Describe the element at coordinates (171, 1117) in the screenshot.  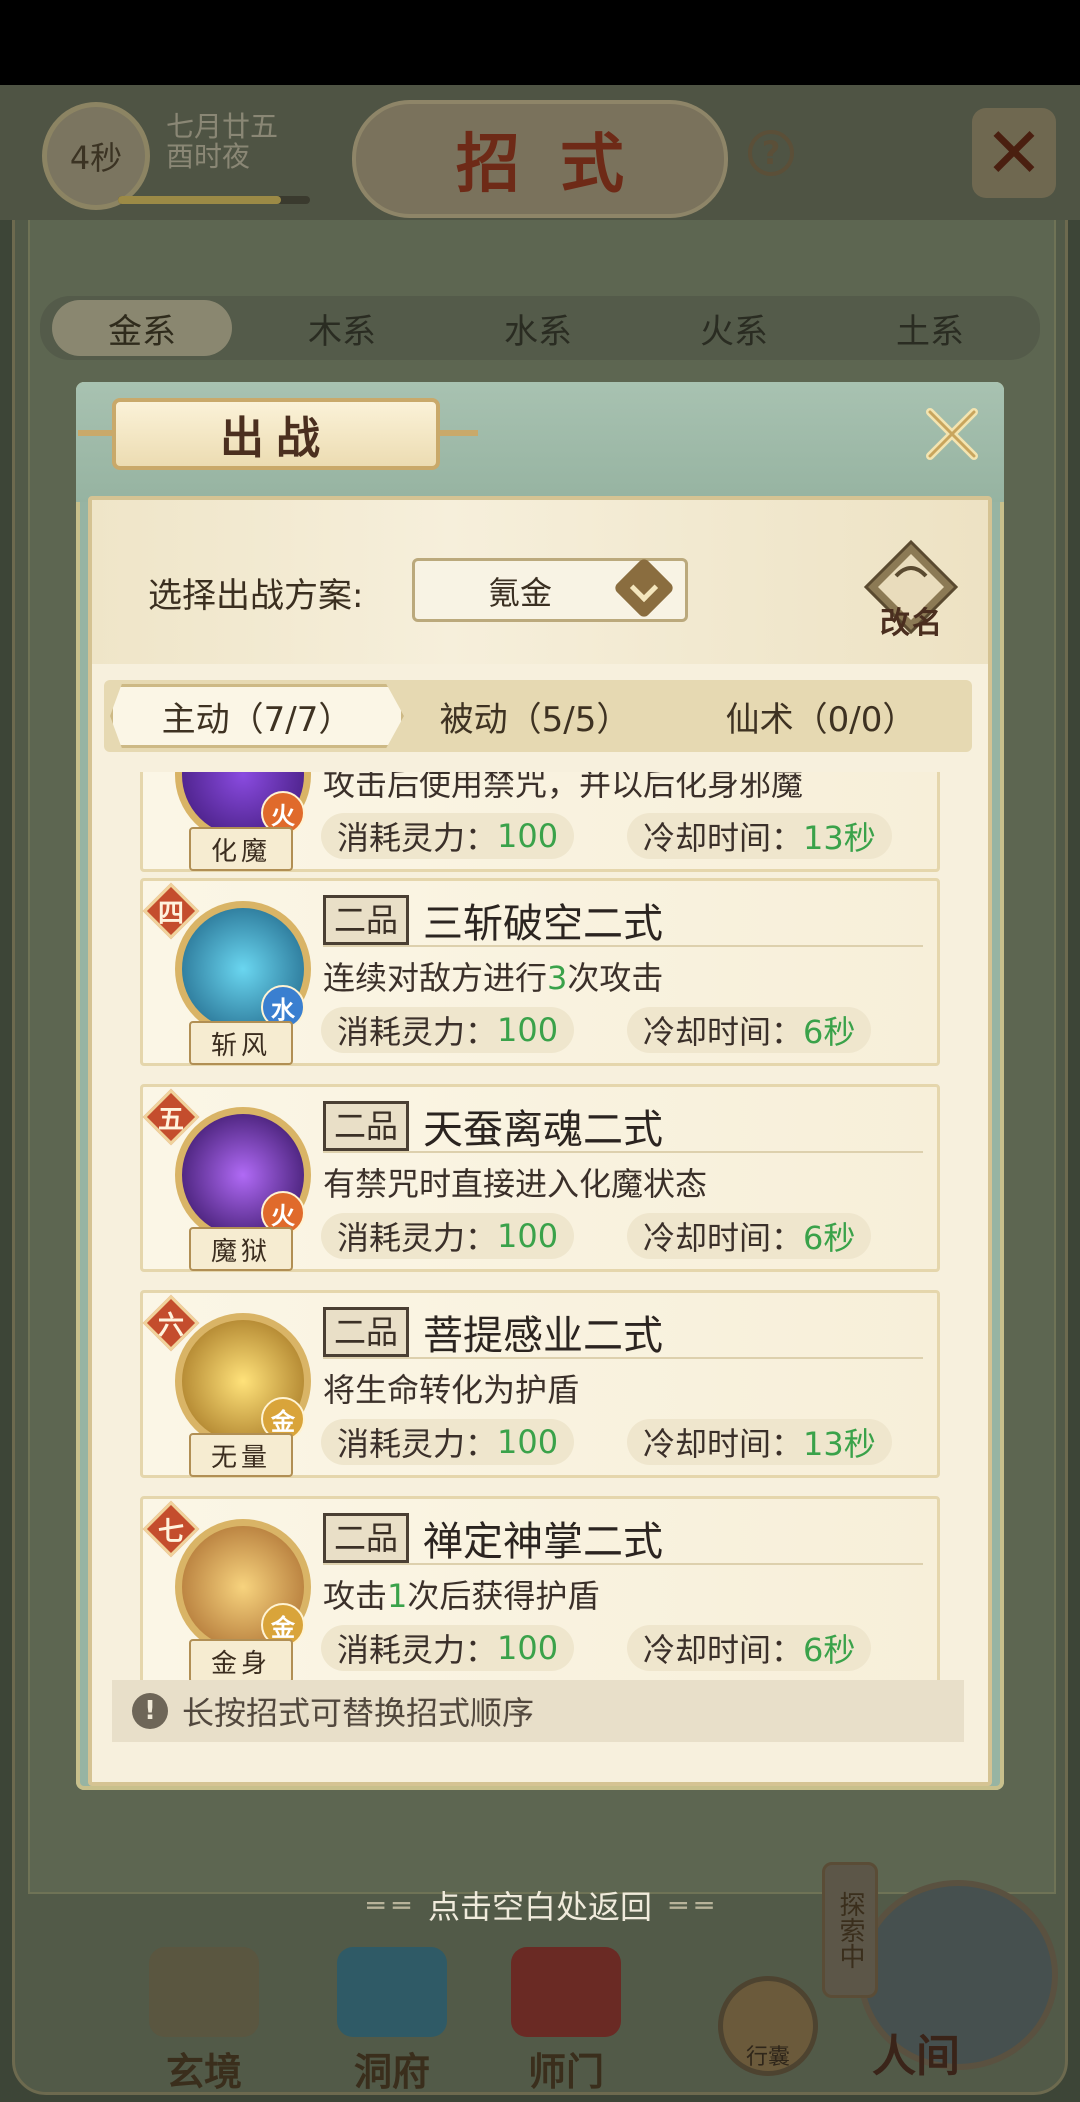
I see `order-tag: 五` at that location.